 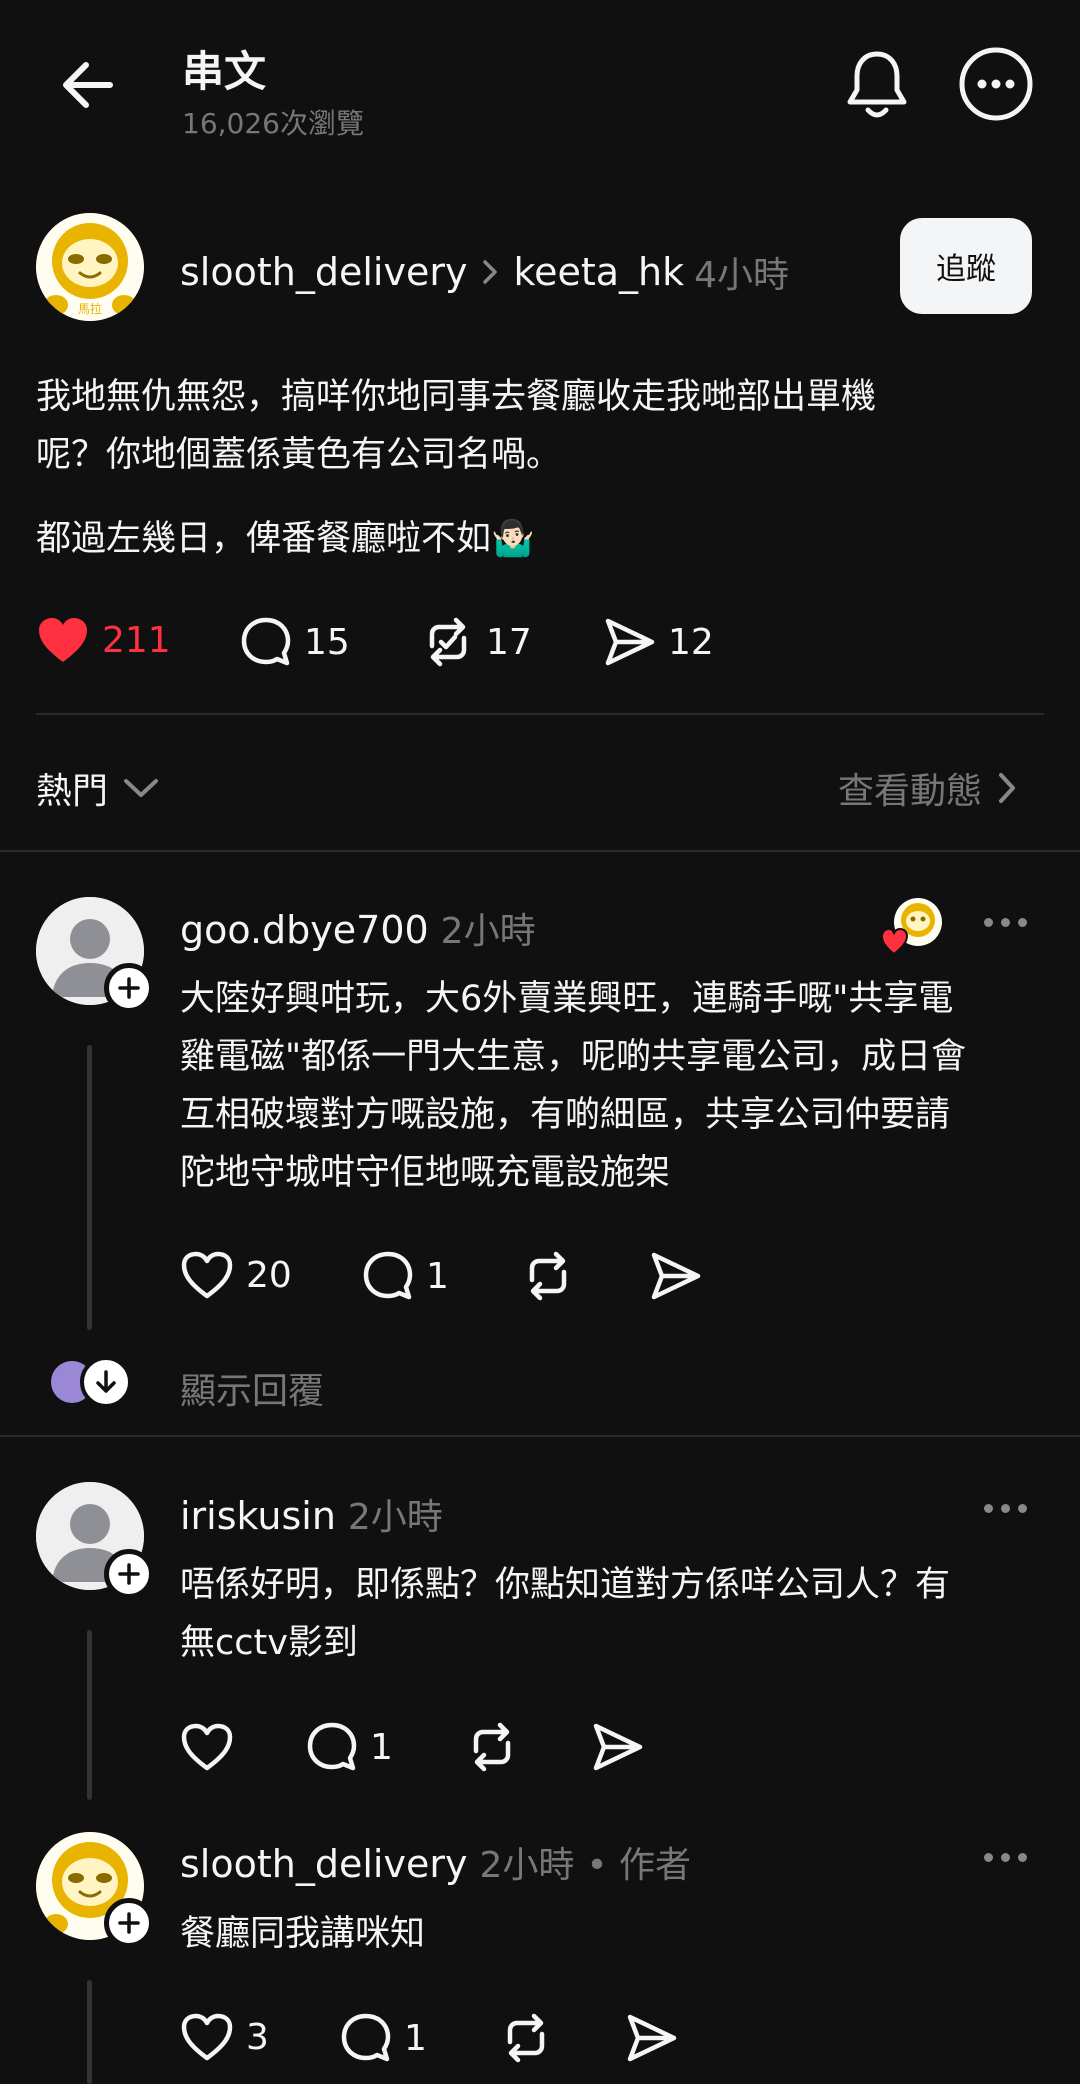 I want to click on reply-body: 唔係好明，即係點？你點知道對方係咩公司人？有 無cctv影到, so click(x=615, y=1614).